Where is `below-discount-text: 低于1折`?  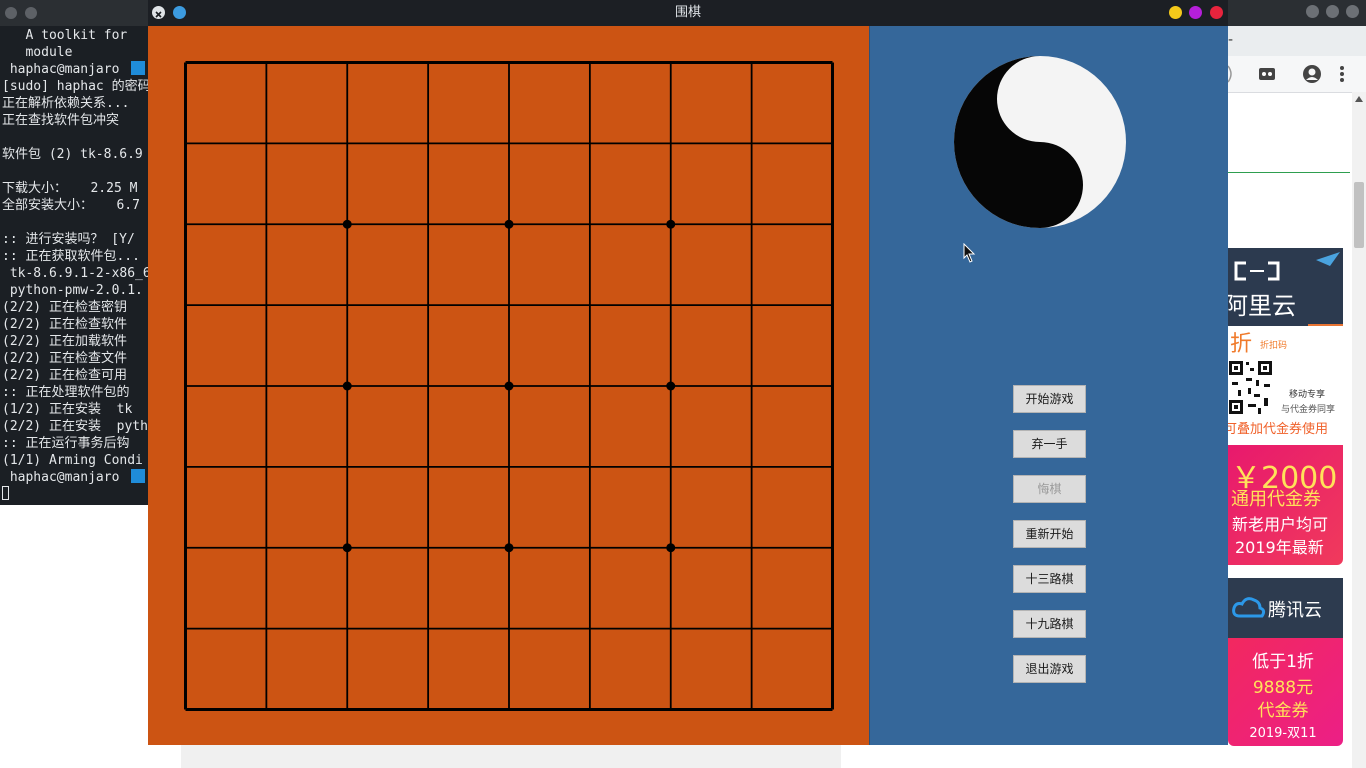 below-discount-text: 低于1折 is located at coordinates (1283, 662).